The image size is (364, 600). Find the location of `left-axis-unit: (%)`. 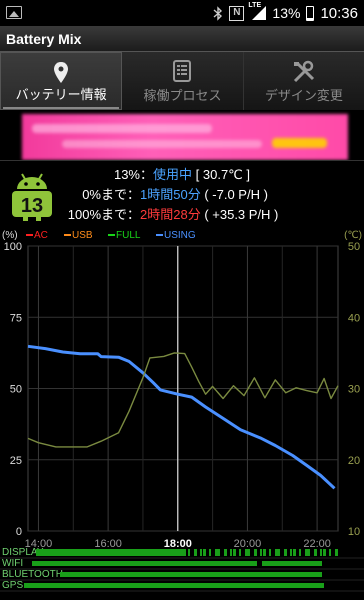

left-axis-unit: (%) is located at coordinates (10, 235).